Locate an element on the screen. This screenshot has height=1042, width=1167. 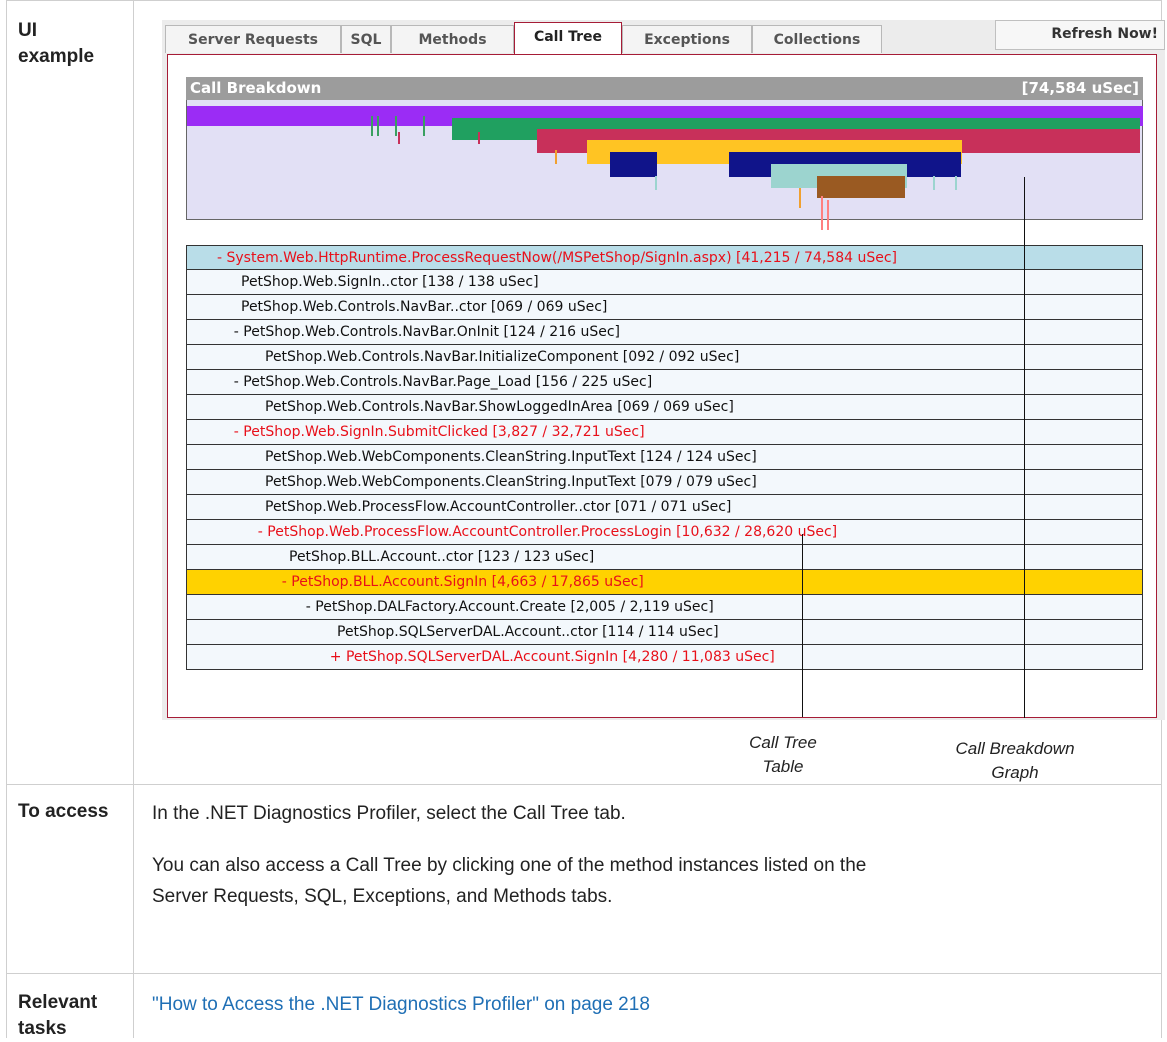
annotation-call-tree-line1: Call Tree is located at coordinates (783, 742).